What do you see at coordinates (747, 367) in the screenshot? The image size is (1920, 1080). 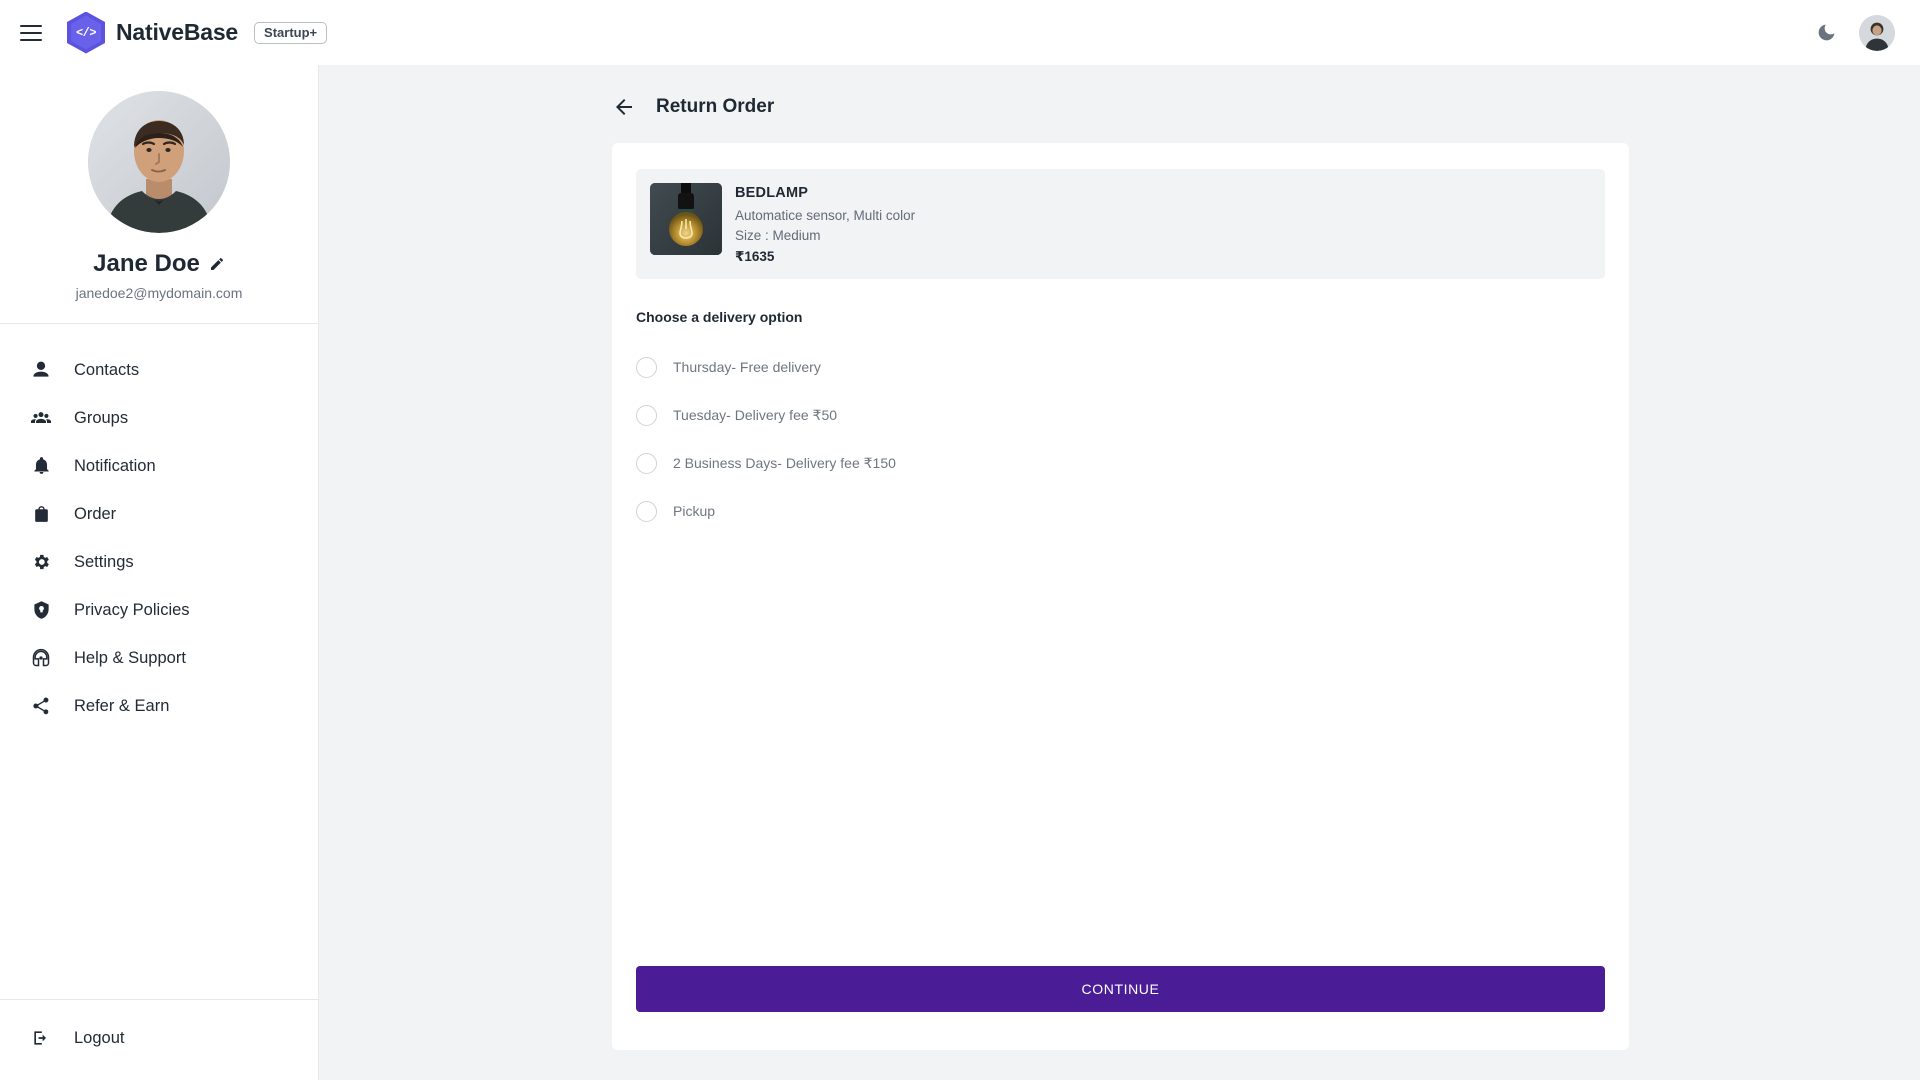 I see `delivery-option-label: Thursday- Free delivery` at bounding box center [747, 367].